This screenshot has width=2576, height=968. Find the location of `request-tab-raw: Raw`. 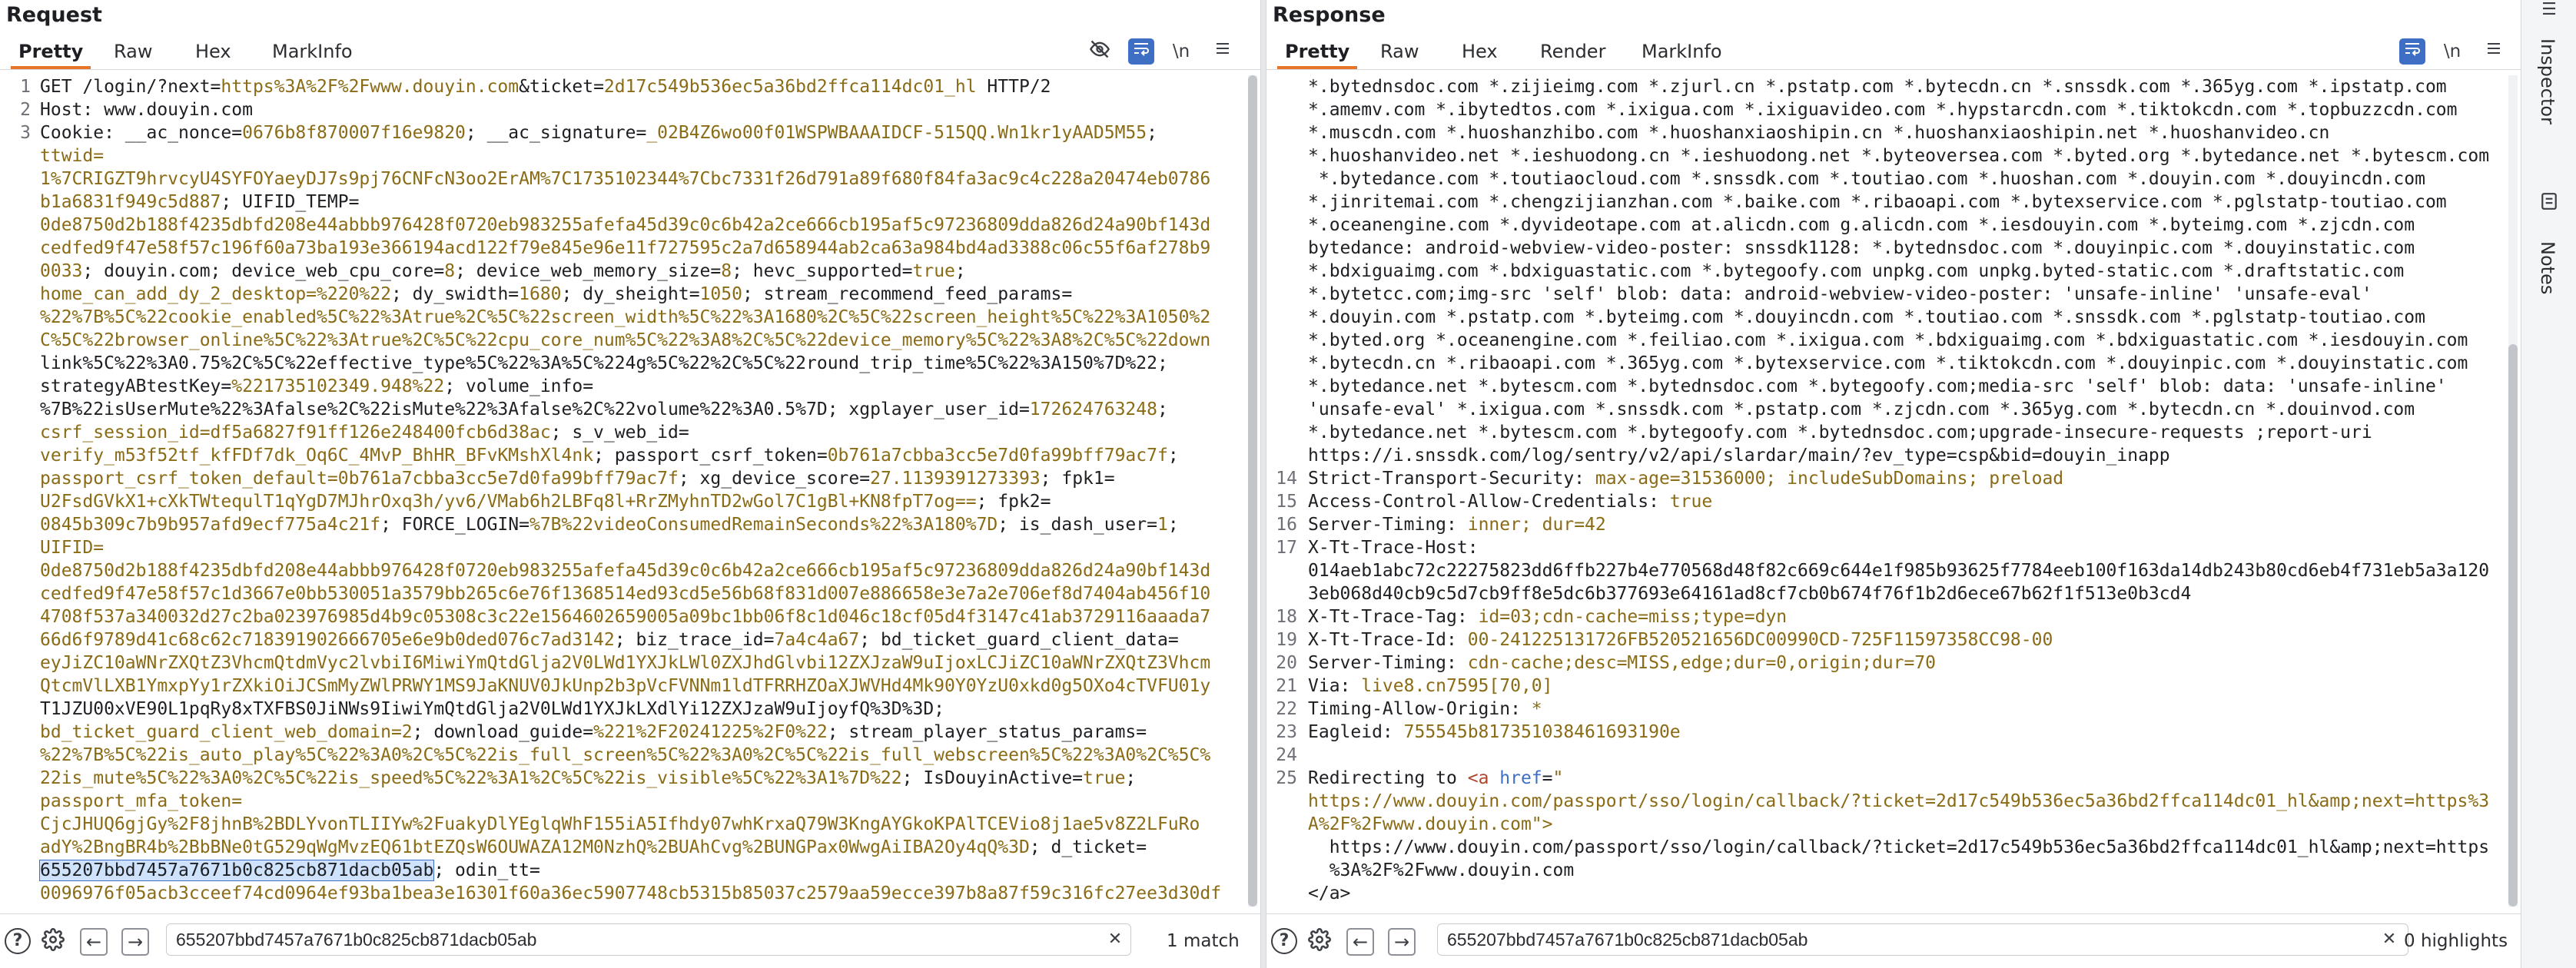

request-tab-raw: Raw is located at coordinates (133, 52).